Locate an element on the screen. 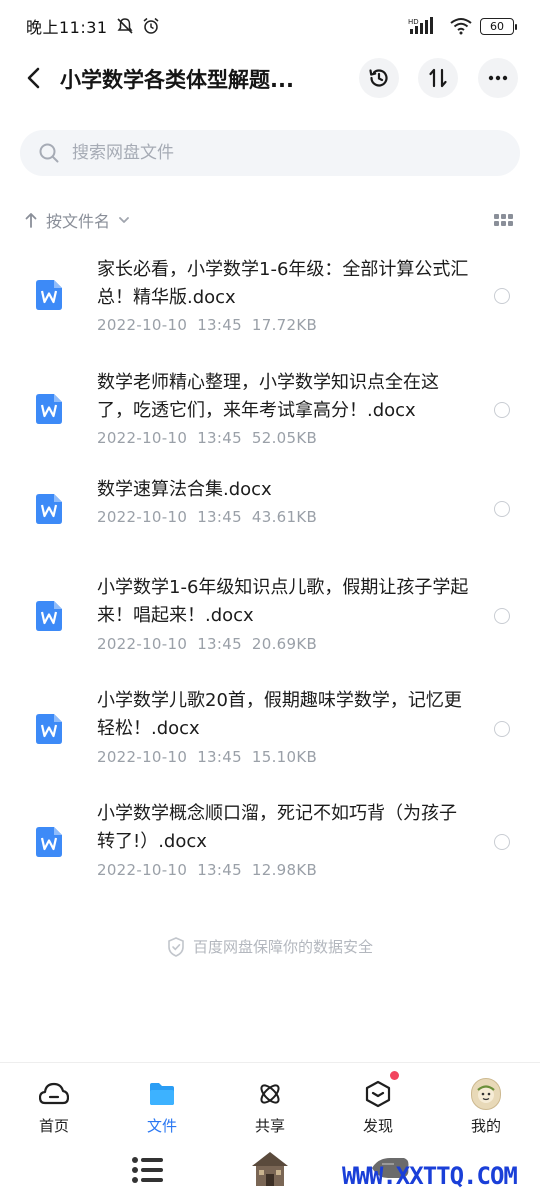 Image resolution: width=540 pixels, height=1200 pixels. nav-mine-label: 我的 is located at coordinates (485, 1126).